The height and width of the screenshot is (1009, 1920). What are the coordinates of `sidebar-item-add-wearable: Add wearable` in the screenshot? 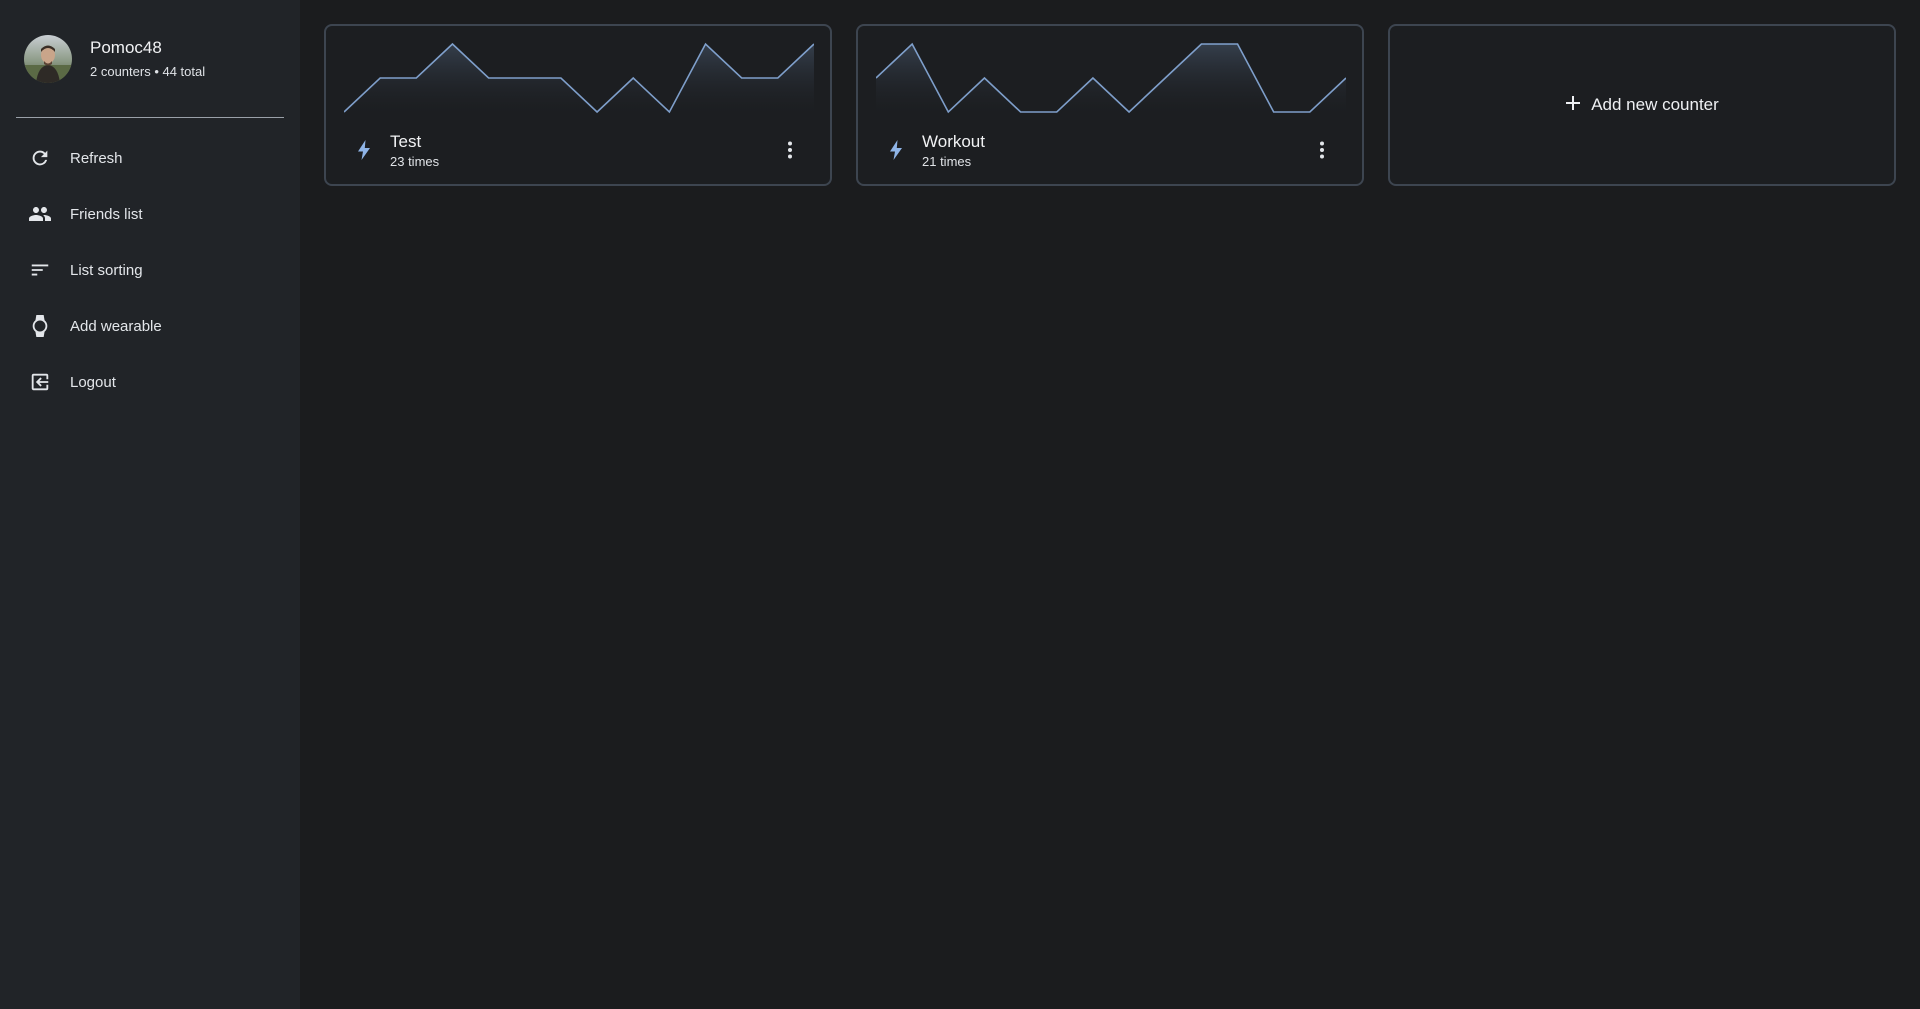 It's located at (150, 326).